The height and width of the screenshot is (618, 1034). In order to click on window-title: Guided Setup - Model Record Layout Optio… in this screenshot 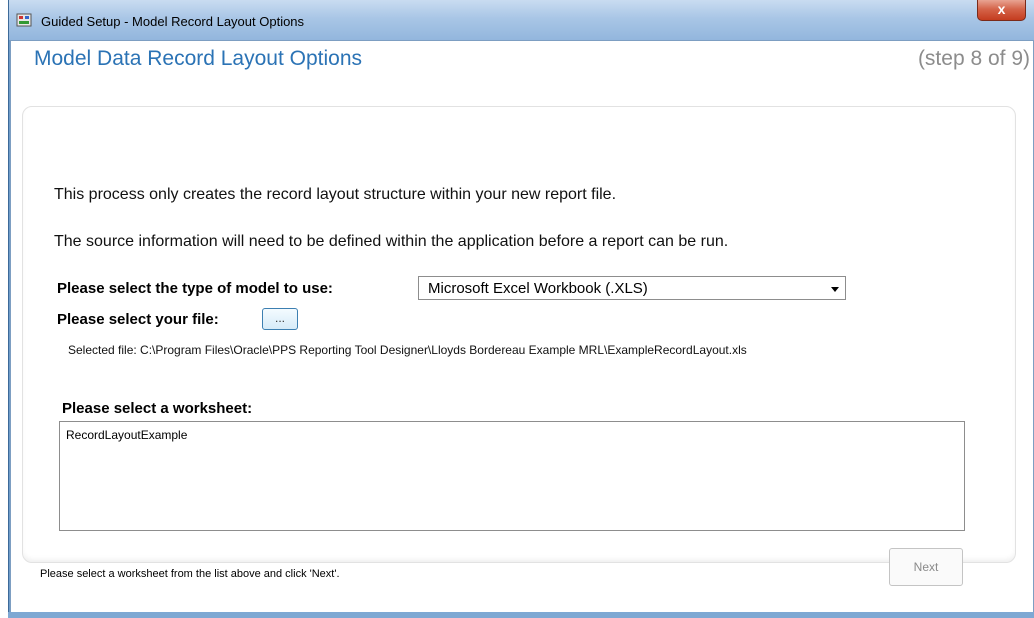, I will do `click(173, 21)`.